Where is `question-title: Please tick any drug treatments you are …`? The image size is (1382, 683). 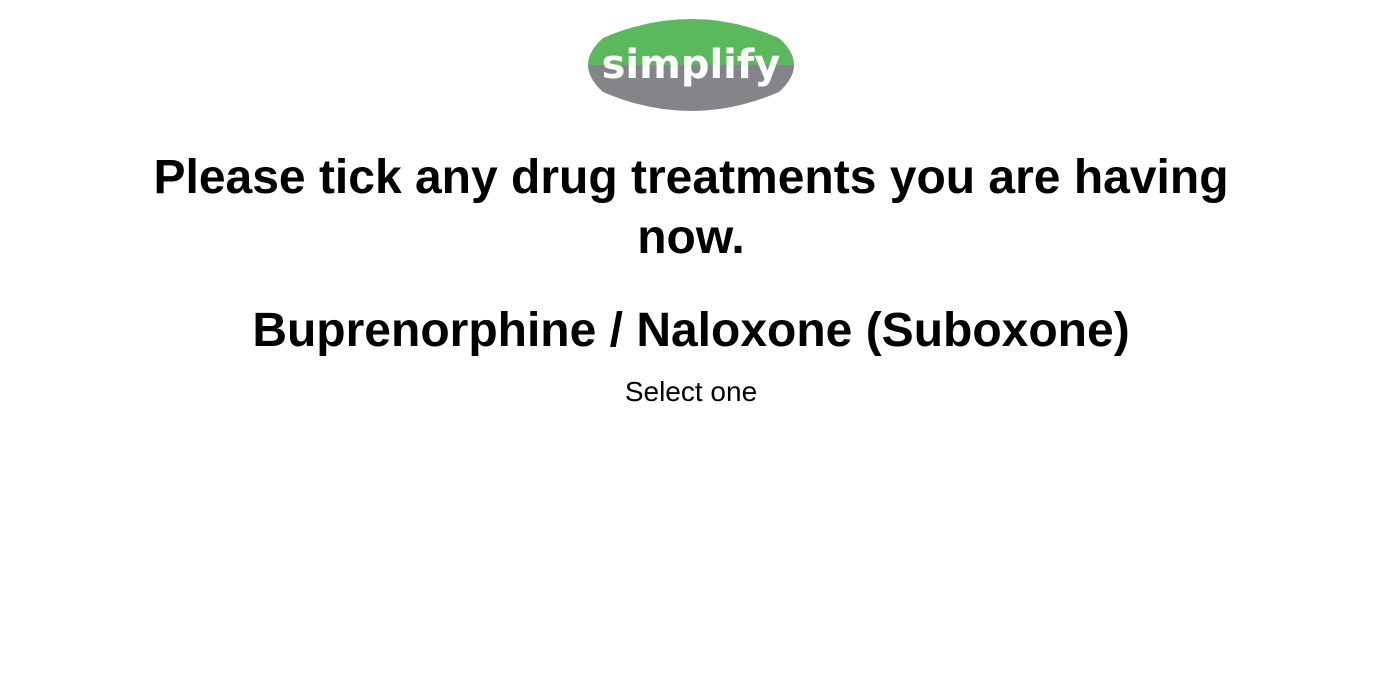 question-title: Please tick any drug treatments you are … is located at coordinates (691, 207).